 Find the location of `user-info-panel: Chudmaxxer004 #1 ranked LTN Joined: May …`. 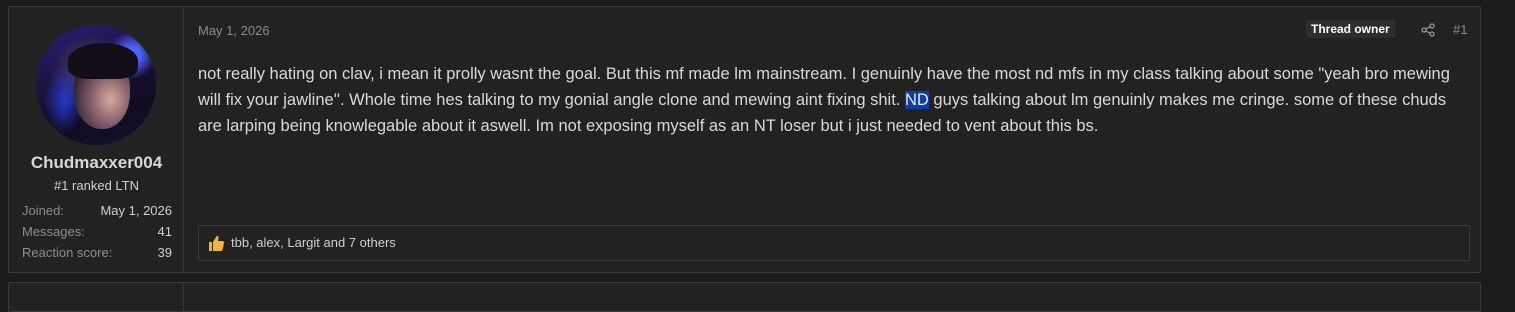

user-info-panel: Chudmaxxer004 #1 ranked LTN Joined: May … is located at coordinates (96, 139).